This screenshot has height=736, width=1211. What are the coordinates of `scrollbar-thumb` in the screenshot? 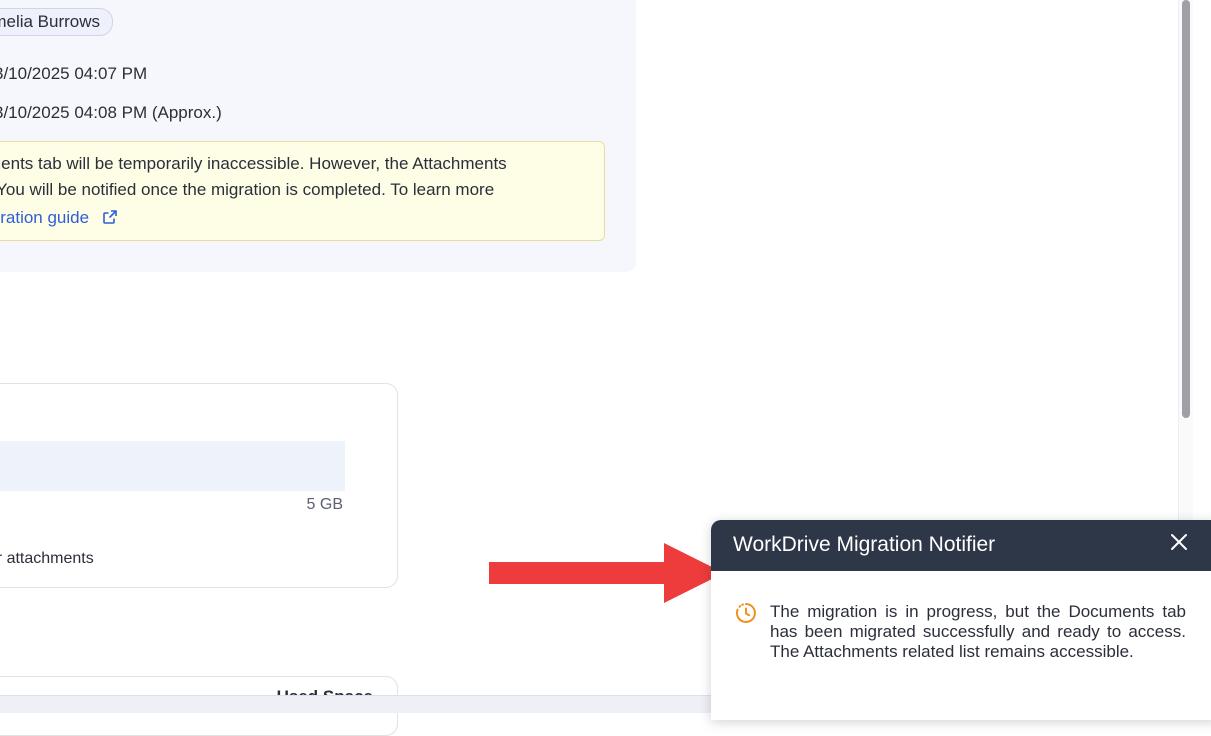 It's located at (1186, 209).